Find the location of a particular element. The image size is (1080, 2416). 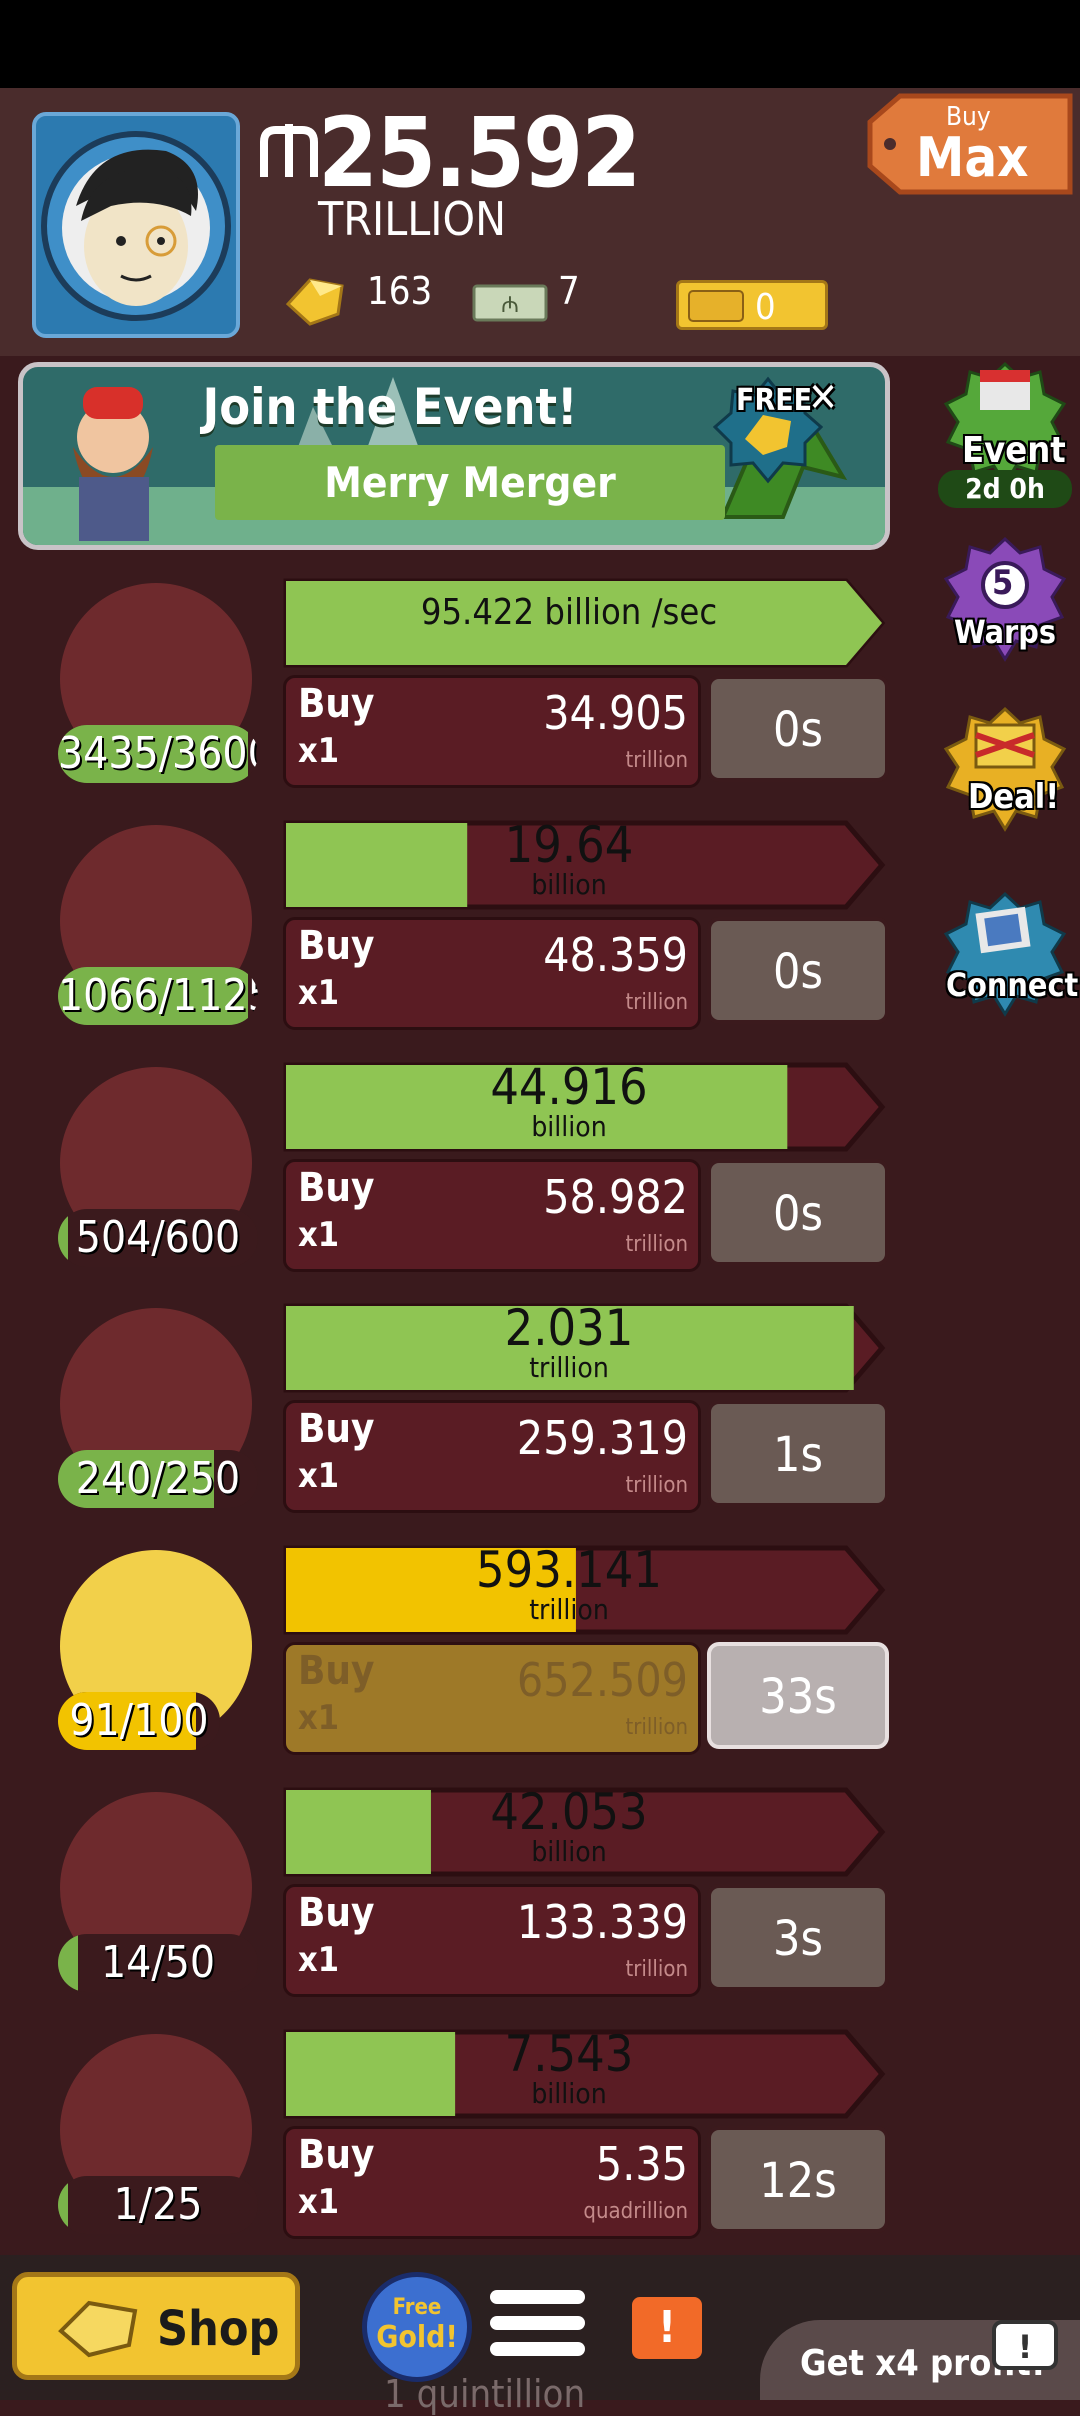

buy-cost: 652.509 is located at coordinates (602, 1680).